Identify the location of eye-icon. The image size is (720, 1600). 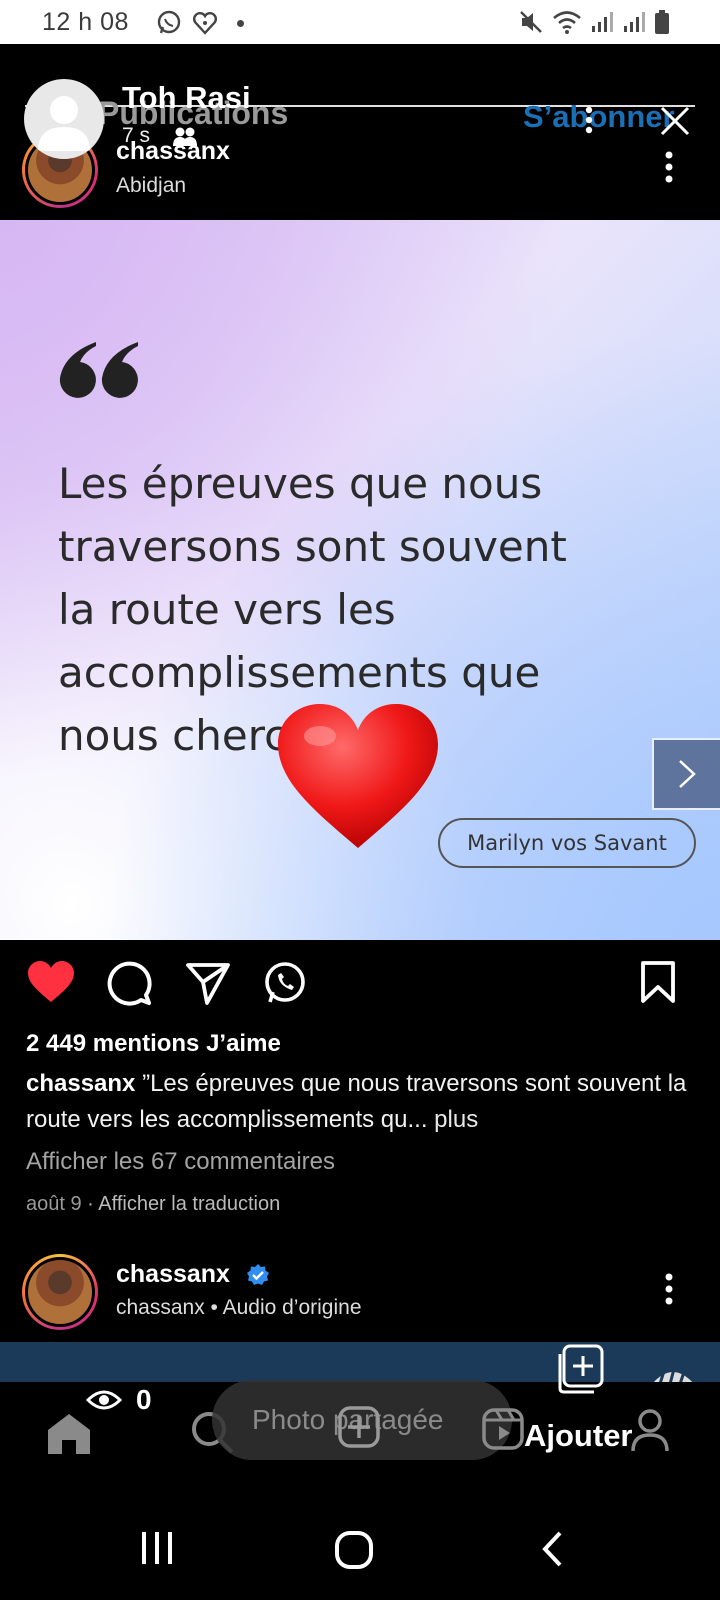
(104, 1400).